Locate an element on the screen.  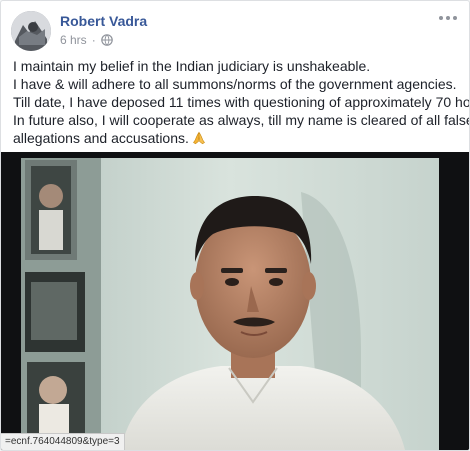
avatar is located at coordinates (31, 31).